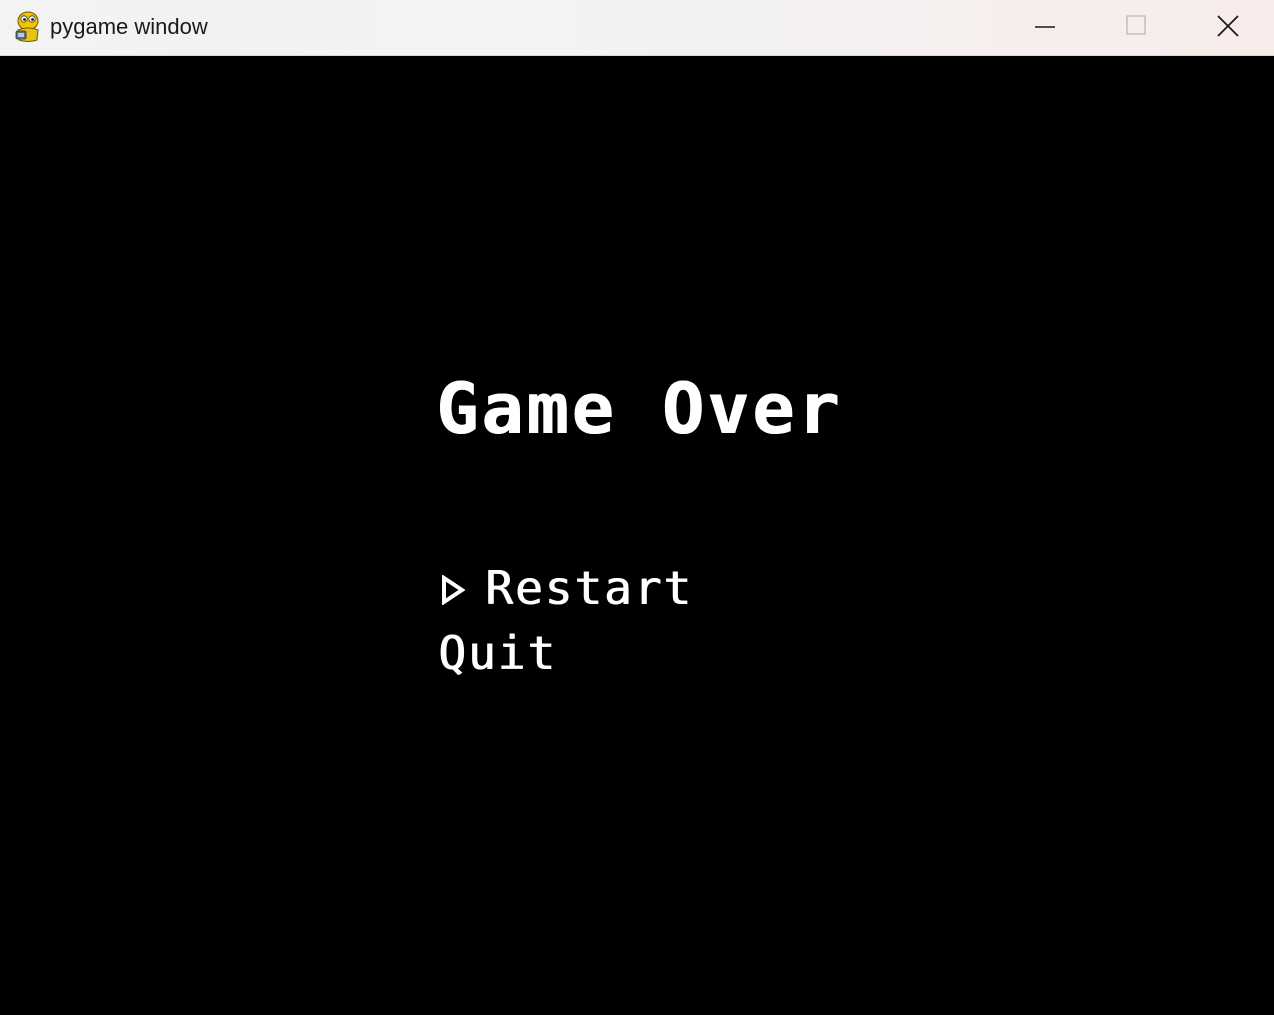 The image size is (1274, 1015). What do you see at coordinates (639, 409) in the screenshot?
I see `game-over-title: Game Over` at bounding box center [639, 409].